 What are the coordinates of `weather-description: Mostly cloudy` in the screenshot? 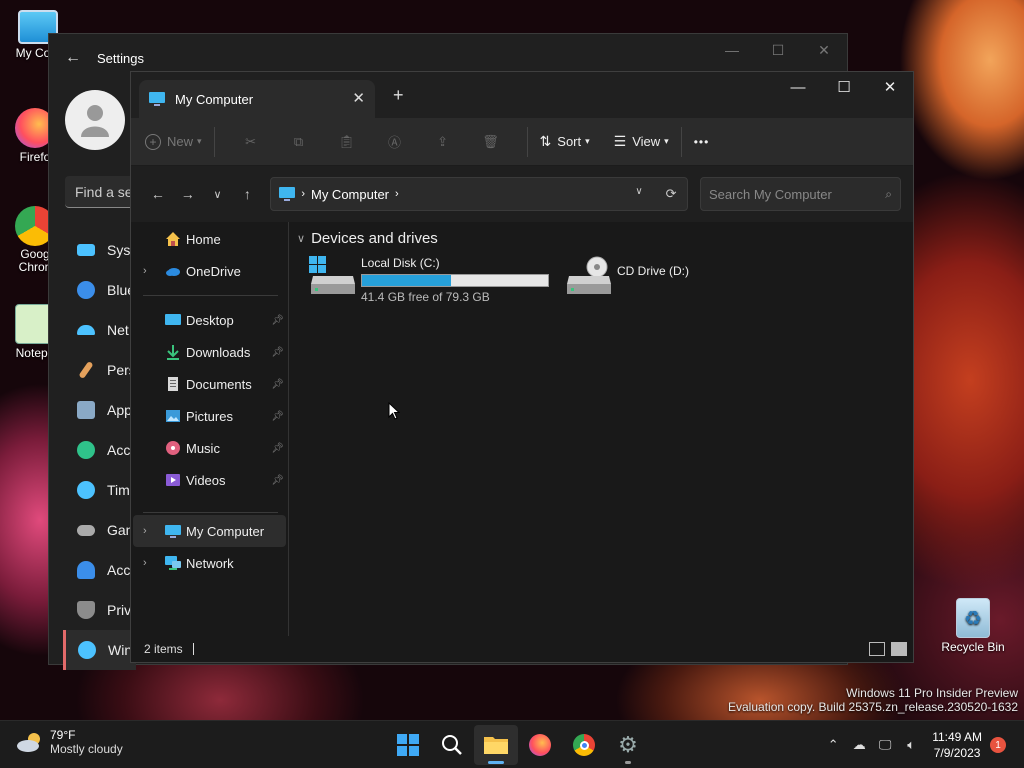 It's located at (86, 749).